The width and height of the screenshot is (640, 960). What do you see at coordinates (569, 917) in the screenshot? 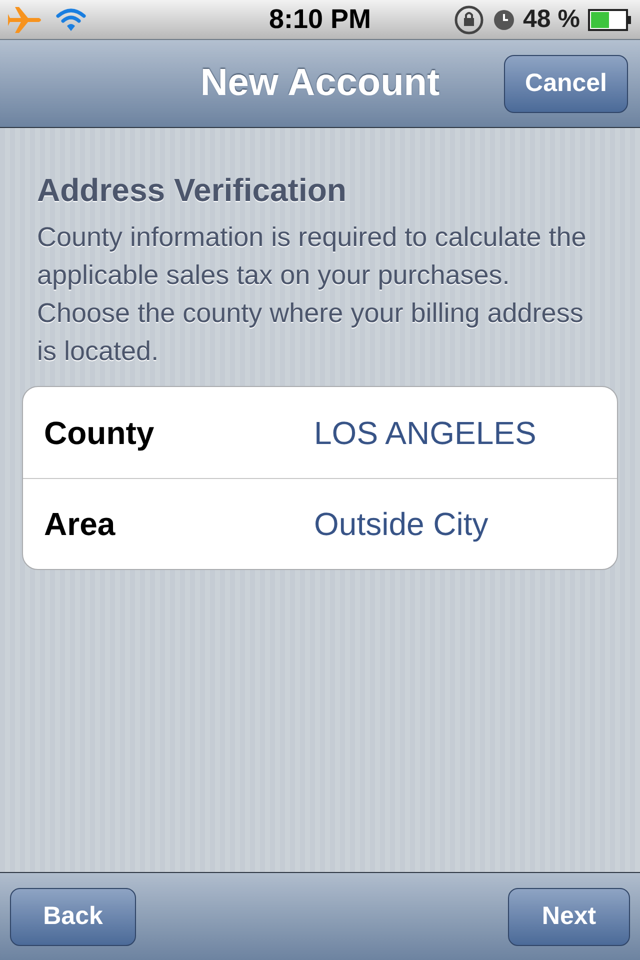
I see `next-button: Next` at bounding box center [569, 917].